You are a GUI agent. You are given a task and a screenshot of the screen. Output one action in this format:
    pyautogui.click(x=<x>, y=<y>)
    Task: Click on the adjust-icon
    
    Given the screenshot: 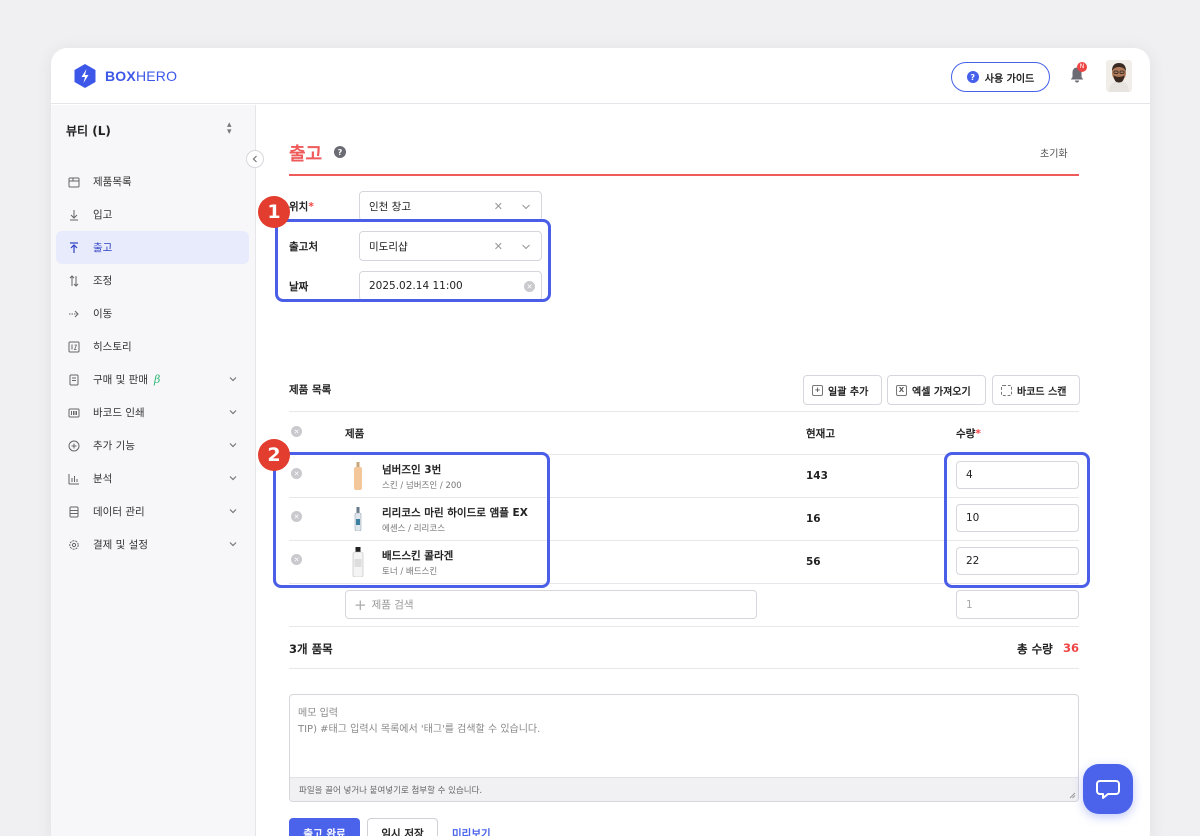 What is the action you would take?
    pyautogui.click(x=74, y=281)
    